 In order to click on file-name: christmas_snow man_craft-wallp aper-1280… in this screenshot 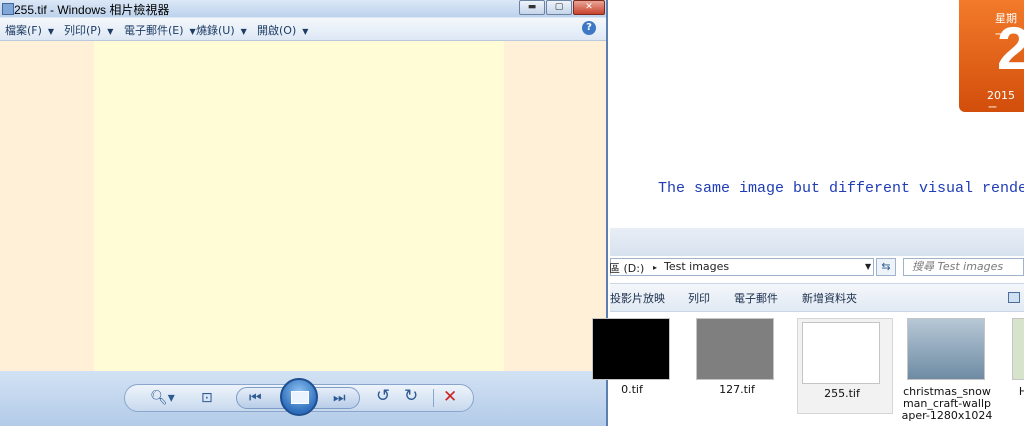, I will do `click(947, 404)`.